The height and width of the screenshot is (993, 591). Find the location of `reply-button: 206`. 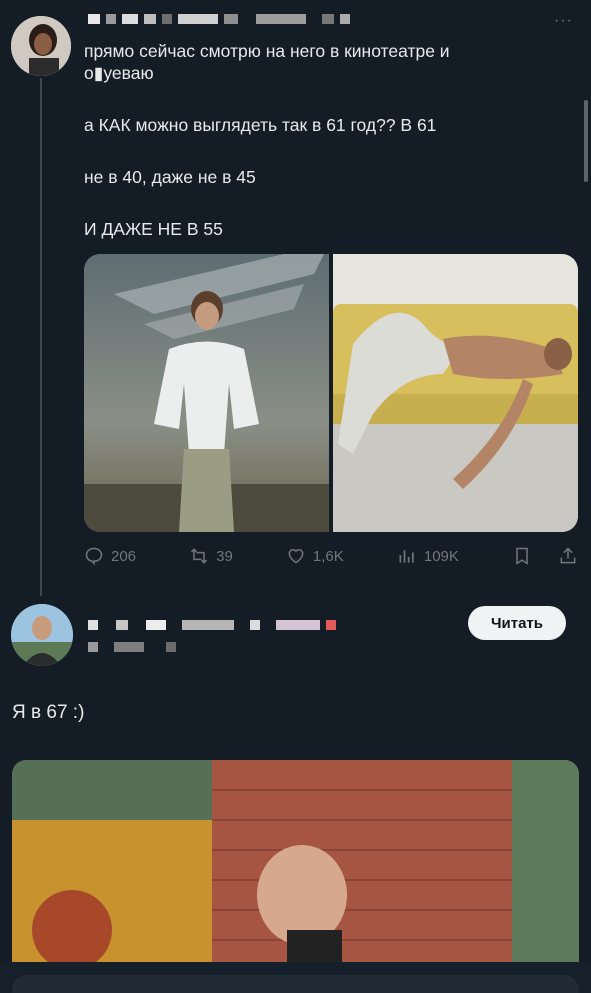

reply-button: 206 is located at coordinates (110, 556).